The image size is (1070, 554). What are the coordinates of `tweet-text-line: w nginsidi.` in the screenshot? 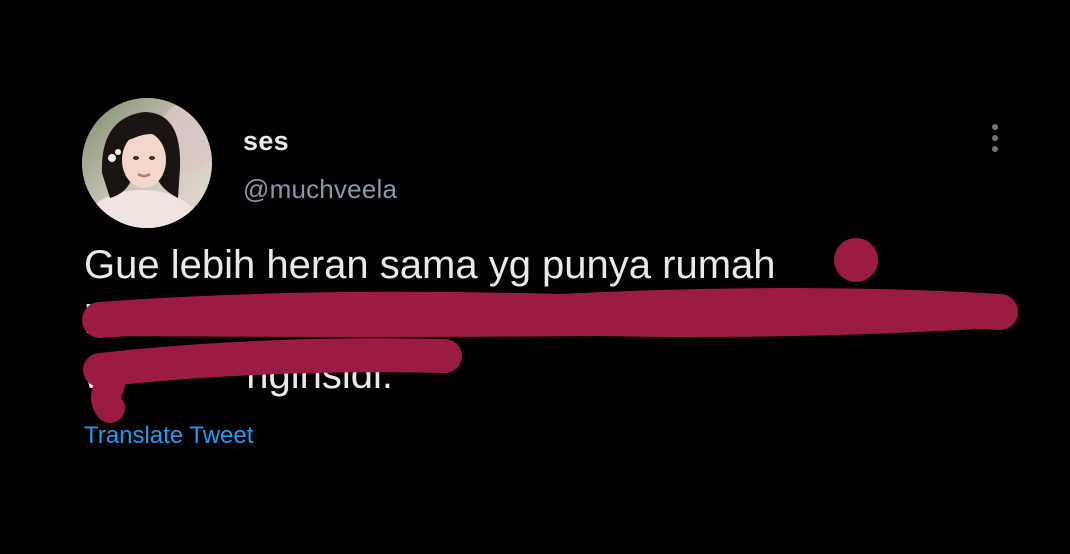 It's located at (239, 375).